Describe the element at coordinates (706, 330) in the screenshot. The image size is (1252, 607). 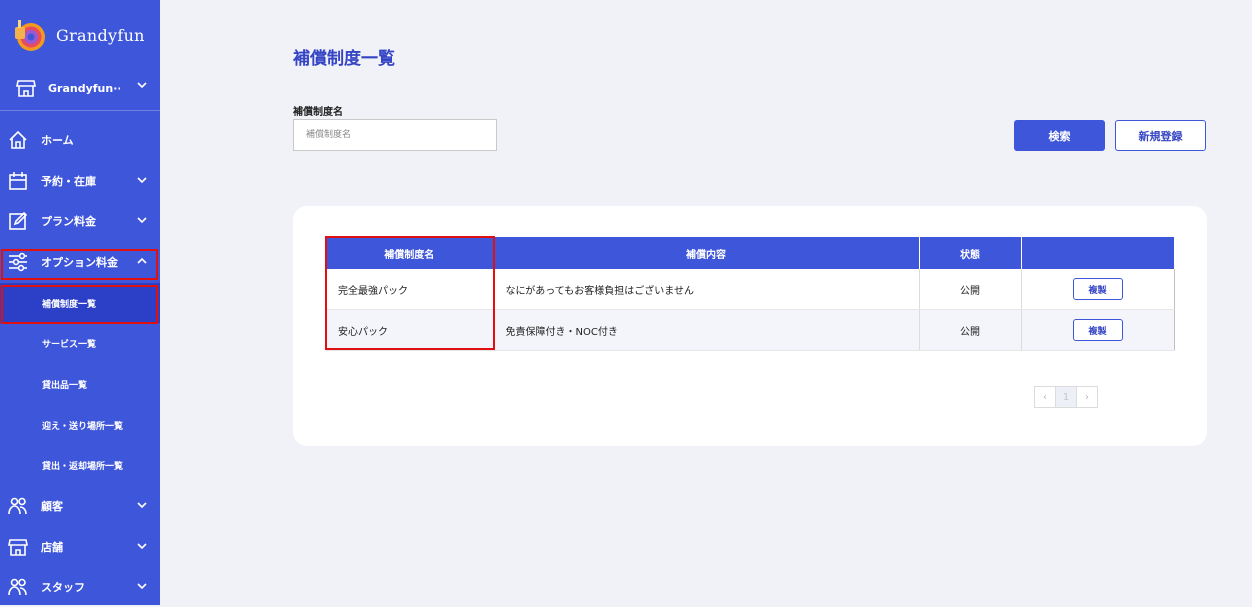
I see `cell-content: 免責保障付き・NOC付き` at that location.